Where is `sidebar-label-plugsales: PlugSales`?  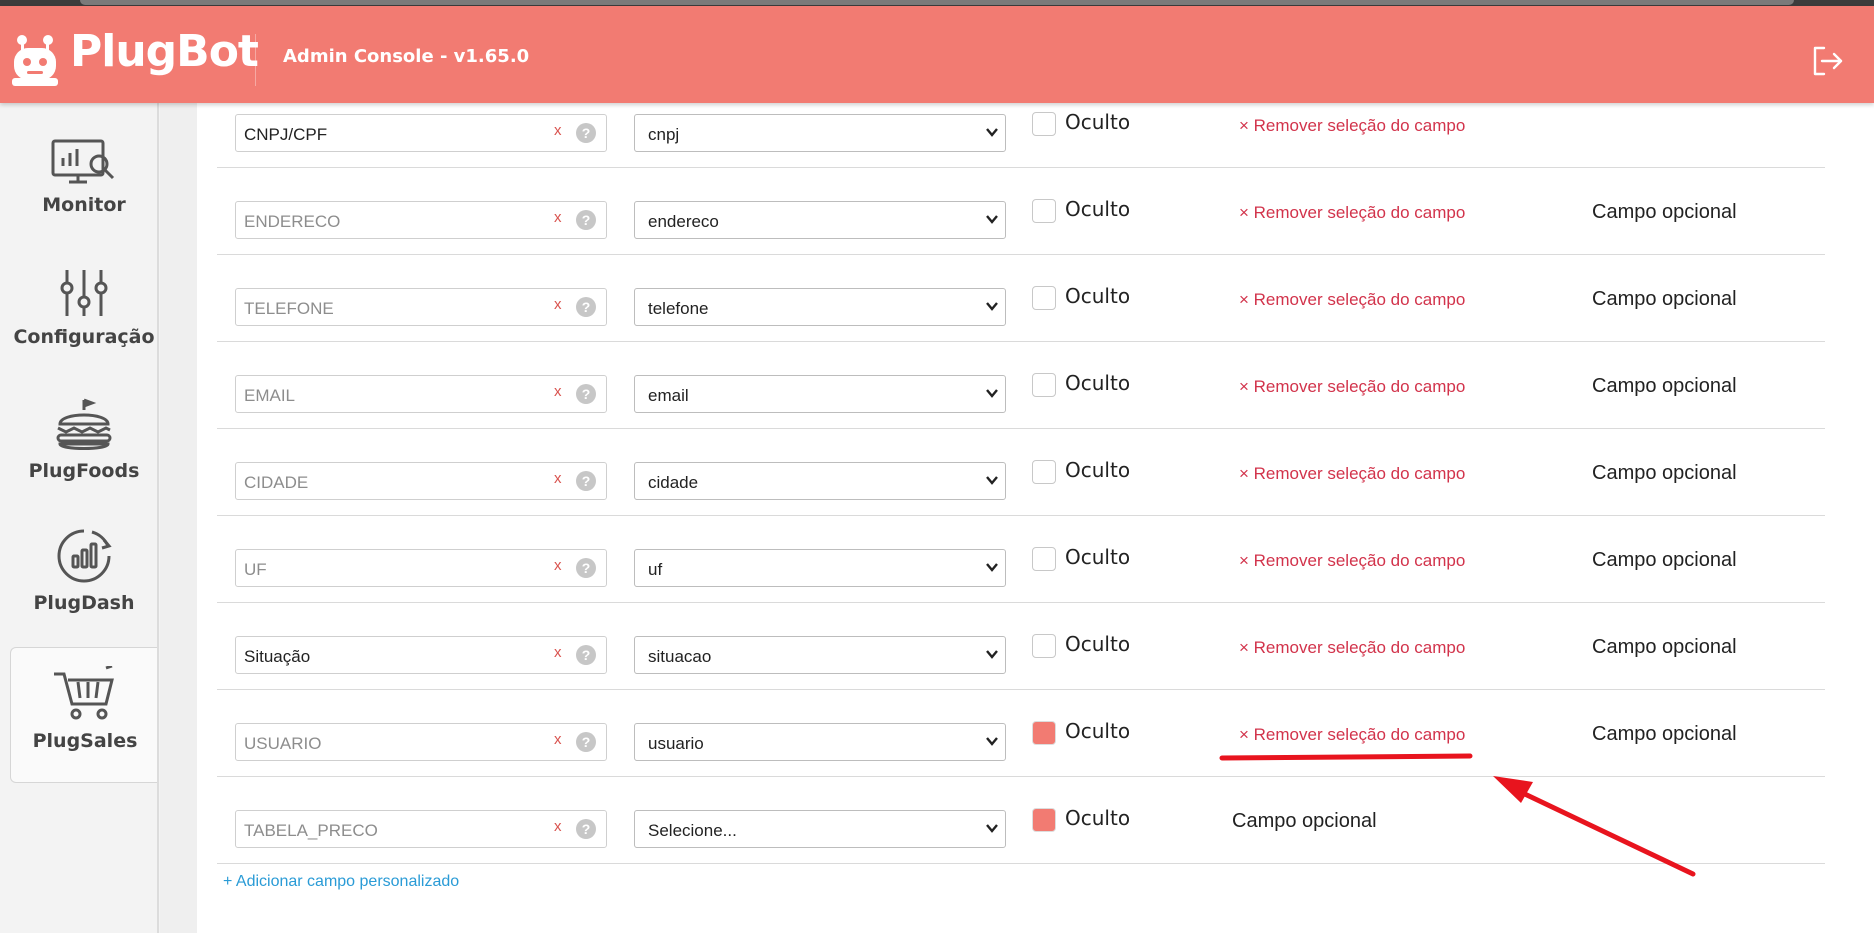 sidebar-label-plugsales: PlugSales is located at coordinates (85, 741).